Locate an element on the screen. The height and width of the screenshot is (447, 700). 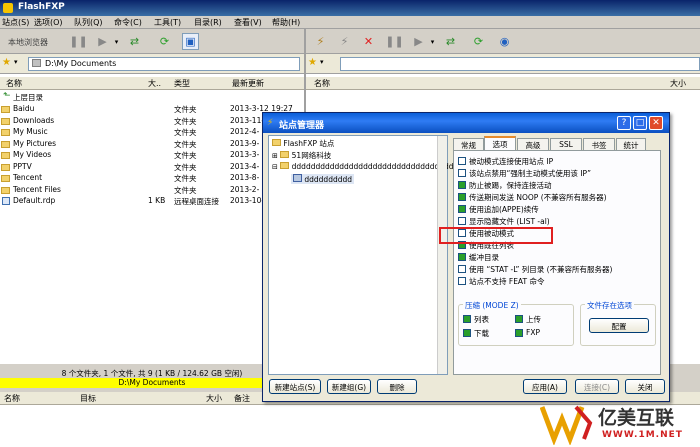
remote-address-bar: ★ ▾ is located at coordinates (503, 64).